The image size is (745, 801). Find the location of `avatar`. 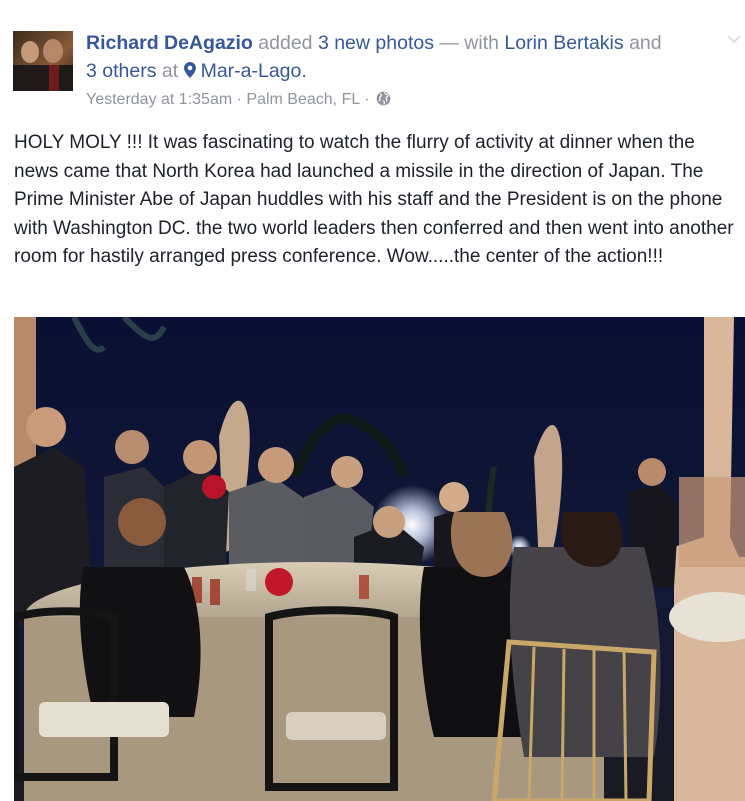

avatar is located at coordinates (43, 61).